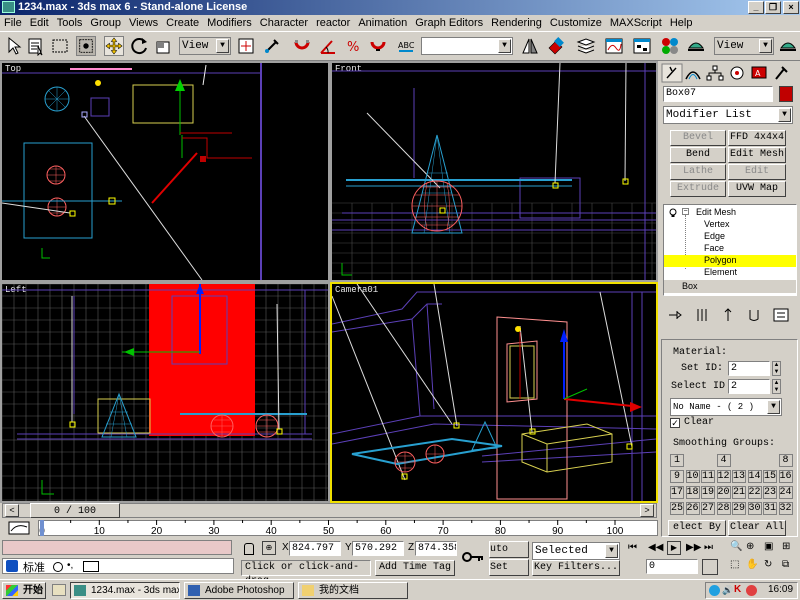 This screenshot has width=800, height=600. I want to click on smoothing-group-button: 26, so click(692, 508).